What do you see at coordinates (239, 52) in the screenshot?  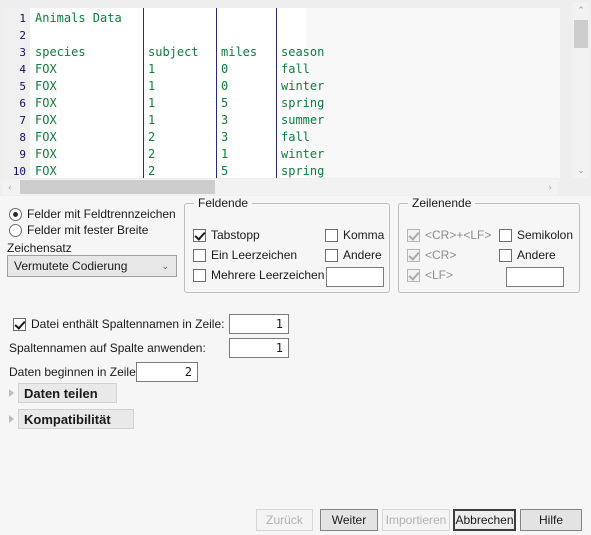 I see `preview-cell: miles` at bounding box center [239, 52].